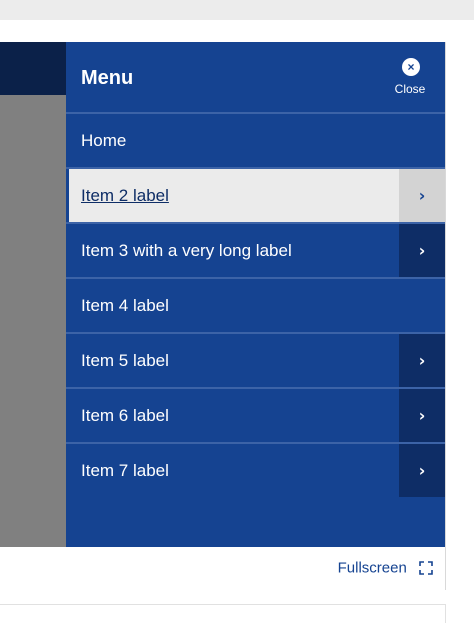 The width and height of the screenshot is (474, 623). Describe the element at coordinates (372, 568) in the screenshot. I see `fullscreen-label: Fullscreen` at that location.